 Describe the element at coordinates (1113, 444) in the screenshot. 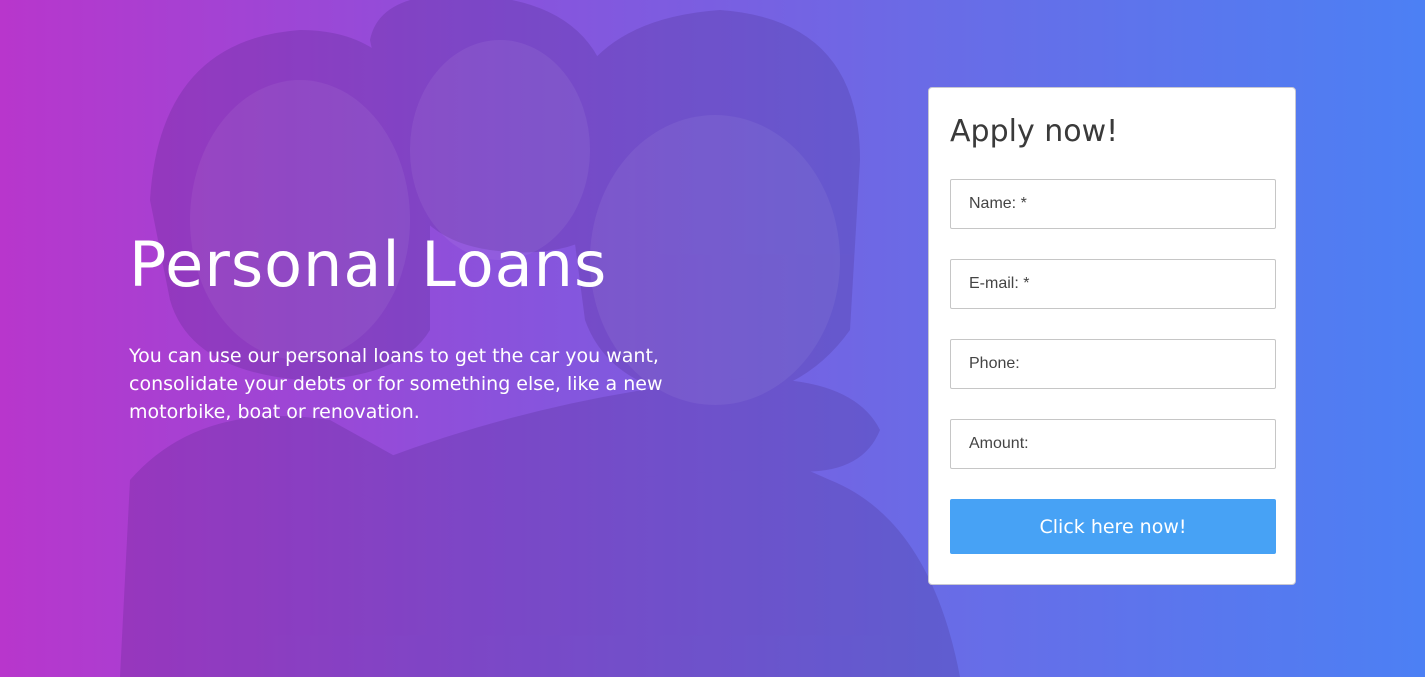

I see `amount-field` at that location.